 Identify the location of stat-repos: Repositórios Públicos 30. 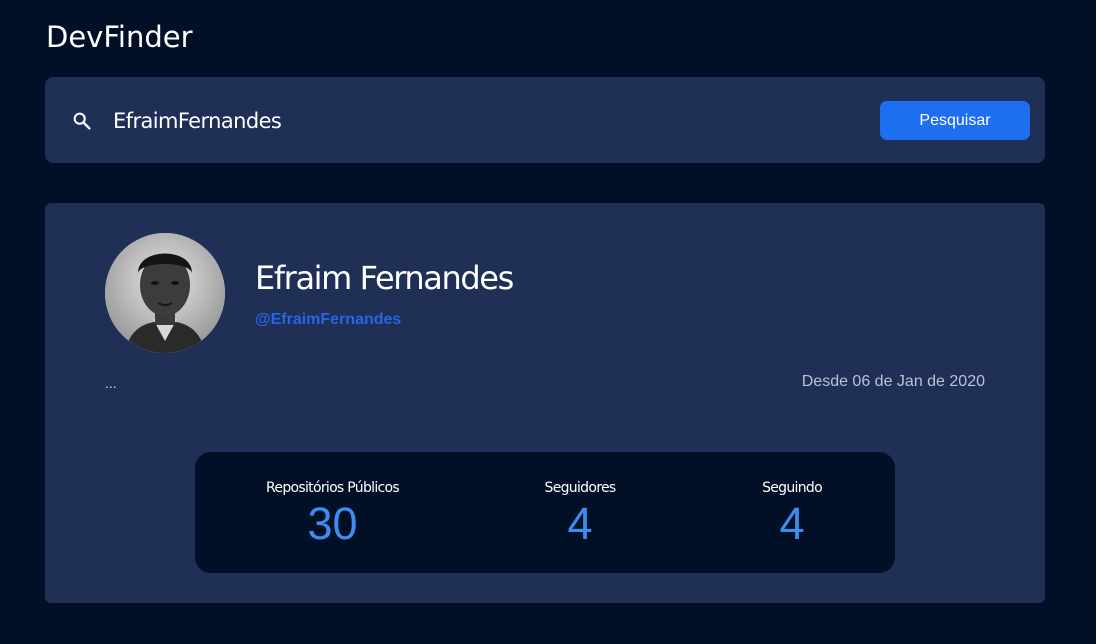
(332, 514).